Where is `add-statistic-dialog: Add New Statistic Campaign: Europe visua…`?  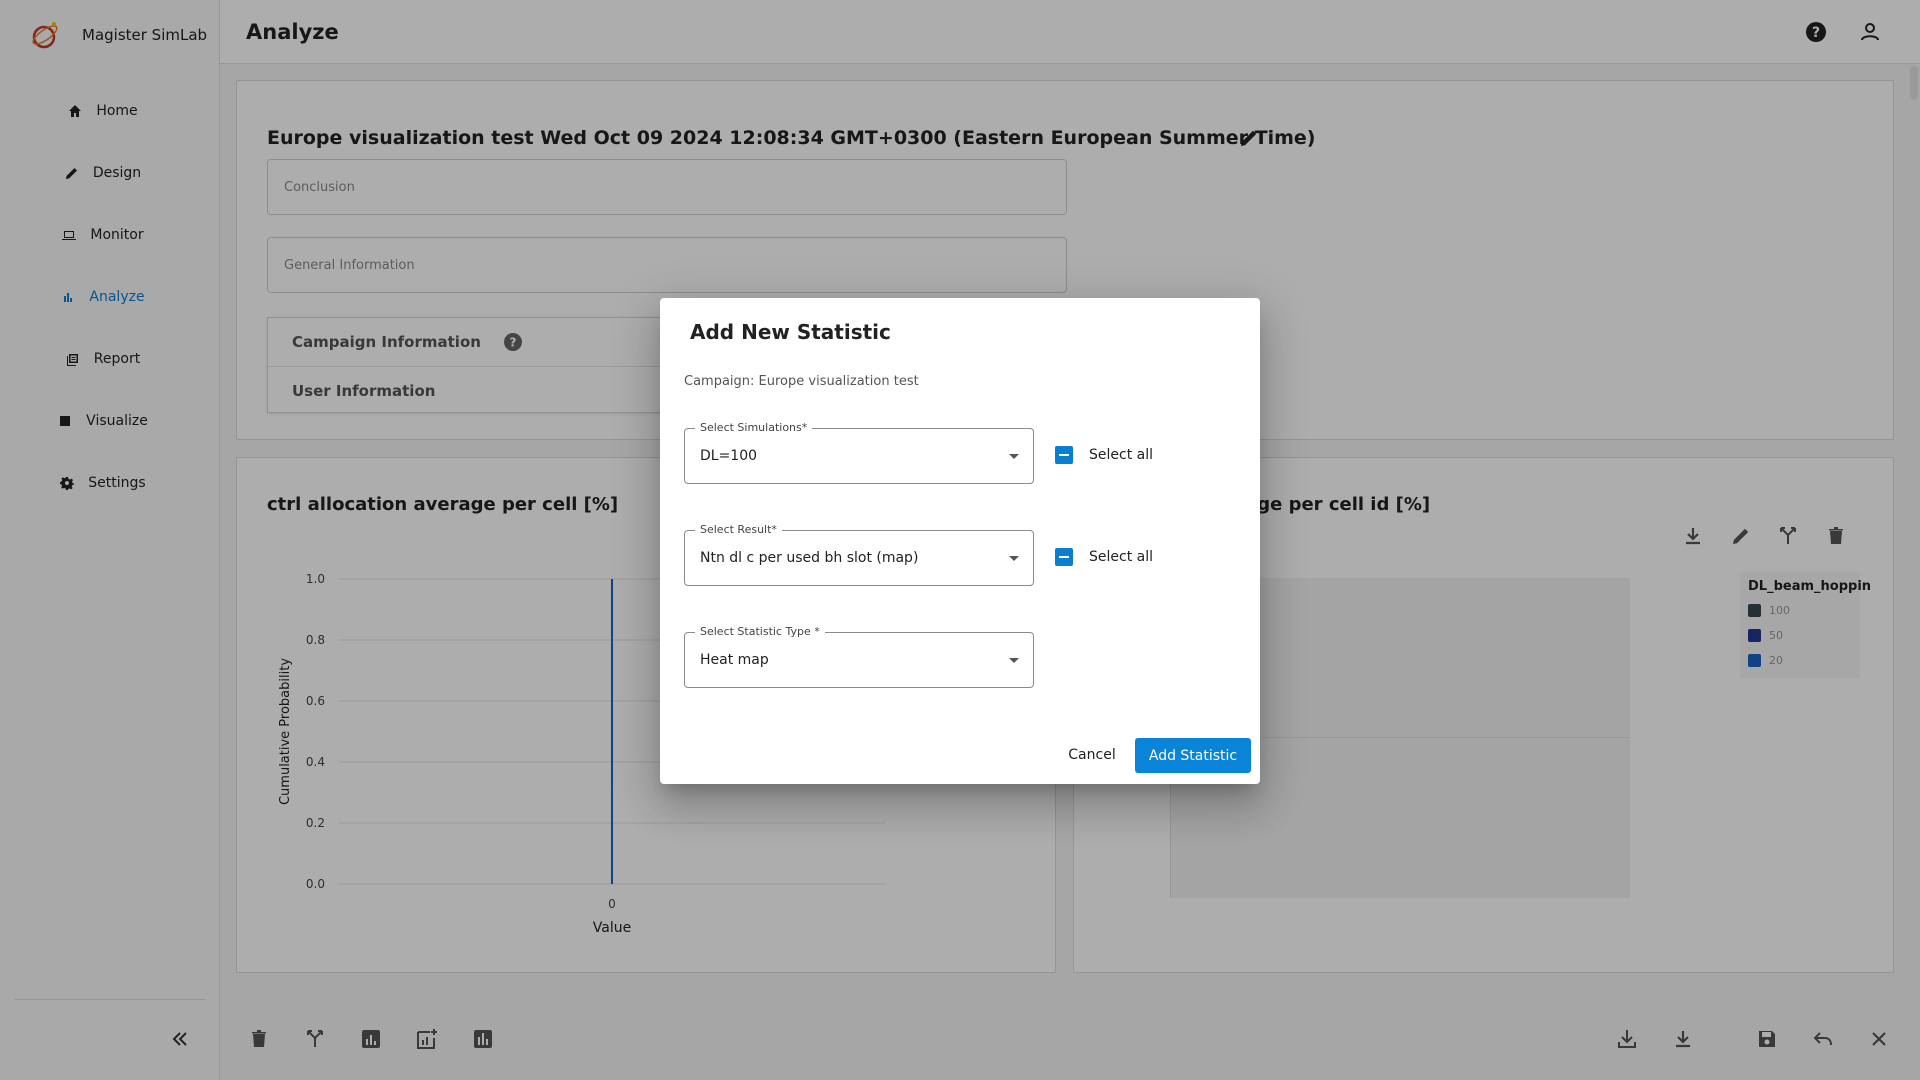 add-statistic-dialog: Add New Statistic Campaign: Europe visua… is located at coordinates (960, 541).